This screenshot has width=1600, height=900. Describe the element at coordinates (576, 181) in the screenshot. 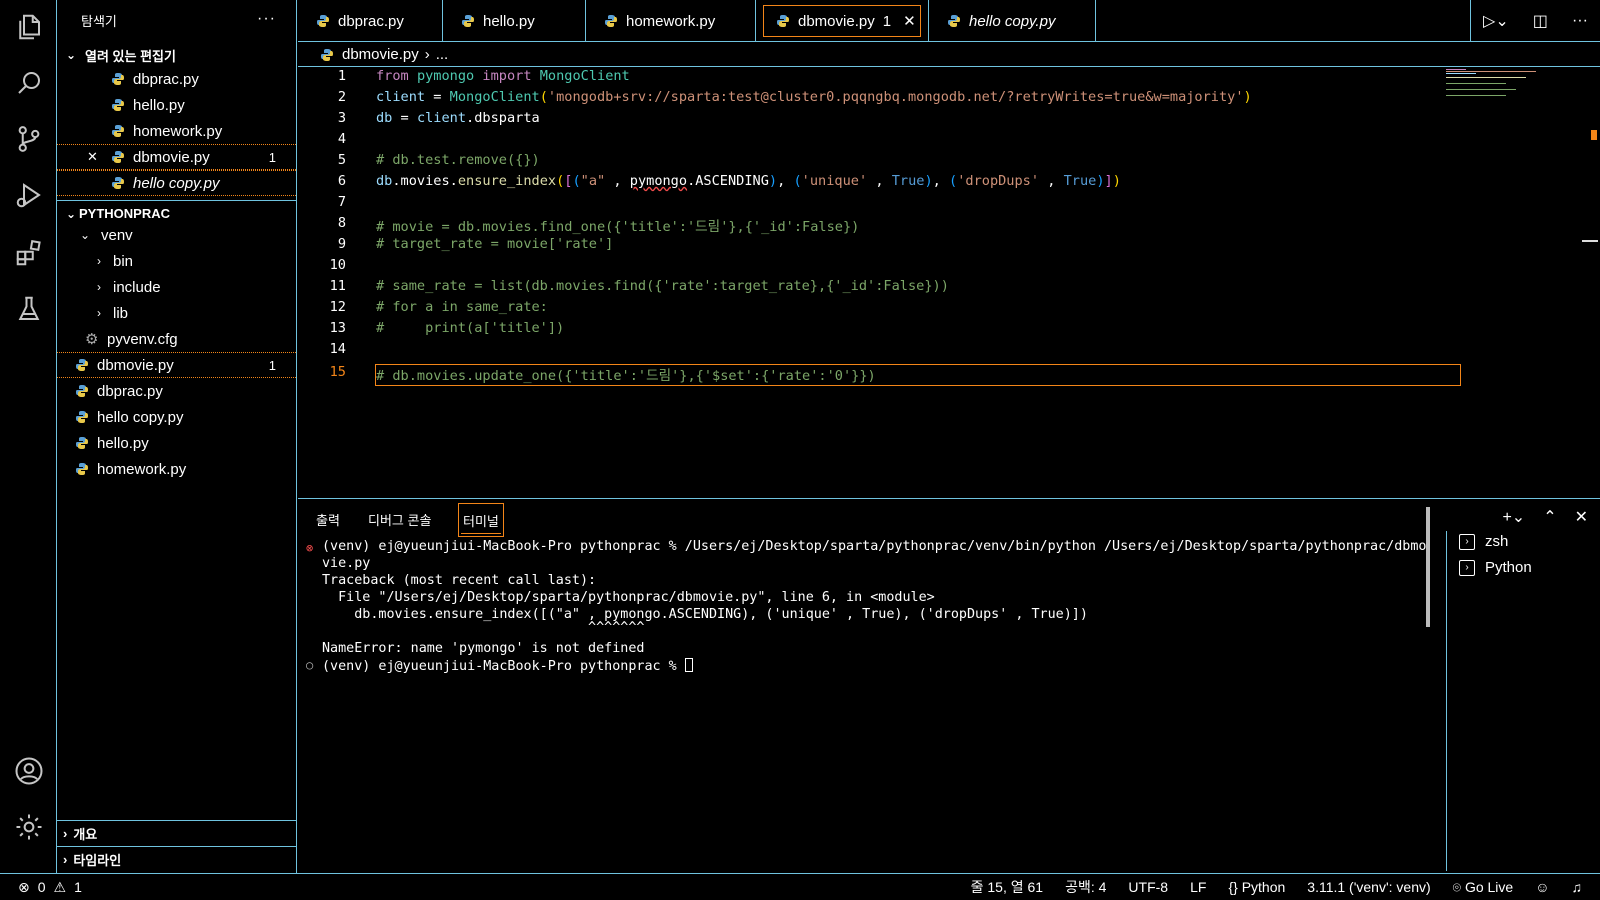

I see `code-token: (` at that location.